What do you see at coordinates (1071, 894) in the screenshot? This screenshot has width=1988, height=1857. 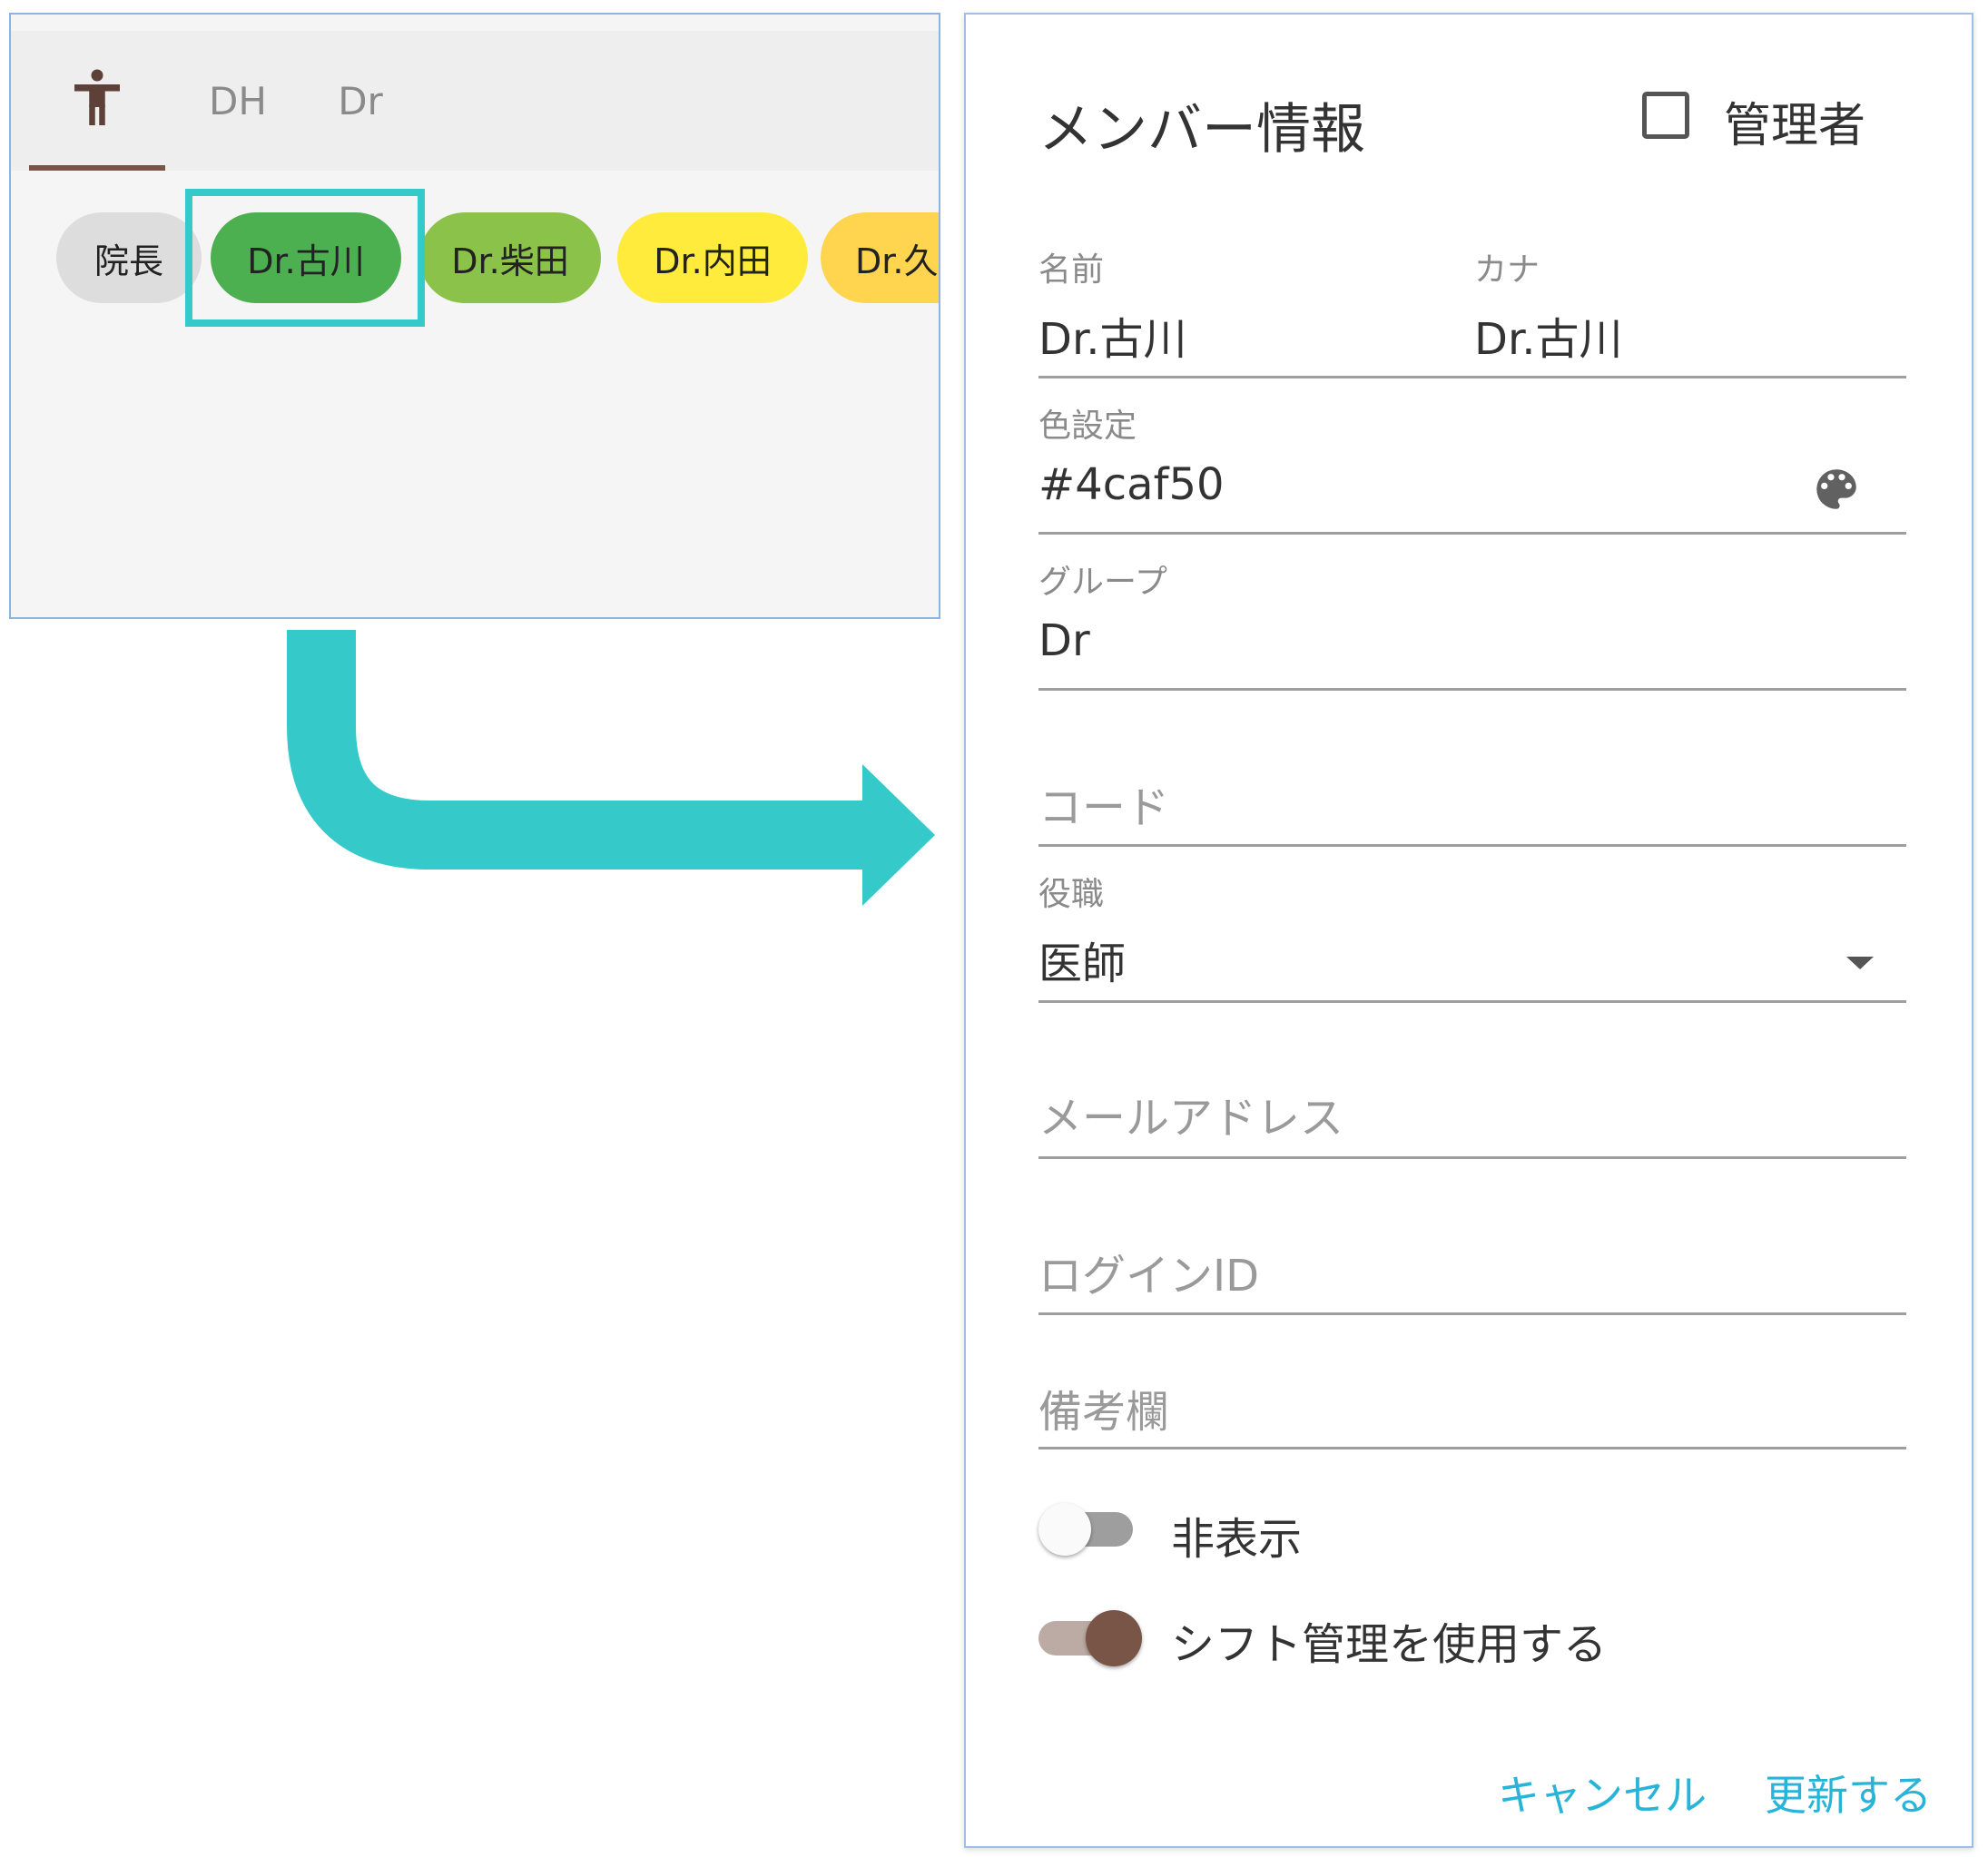 I see `position-label: 役職` at bounding box center [1071, 894].